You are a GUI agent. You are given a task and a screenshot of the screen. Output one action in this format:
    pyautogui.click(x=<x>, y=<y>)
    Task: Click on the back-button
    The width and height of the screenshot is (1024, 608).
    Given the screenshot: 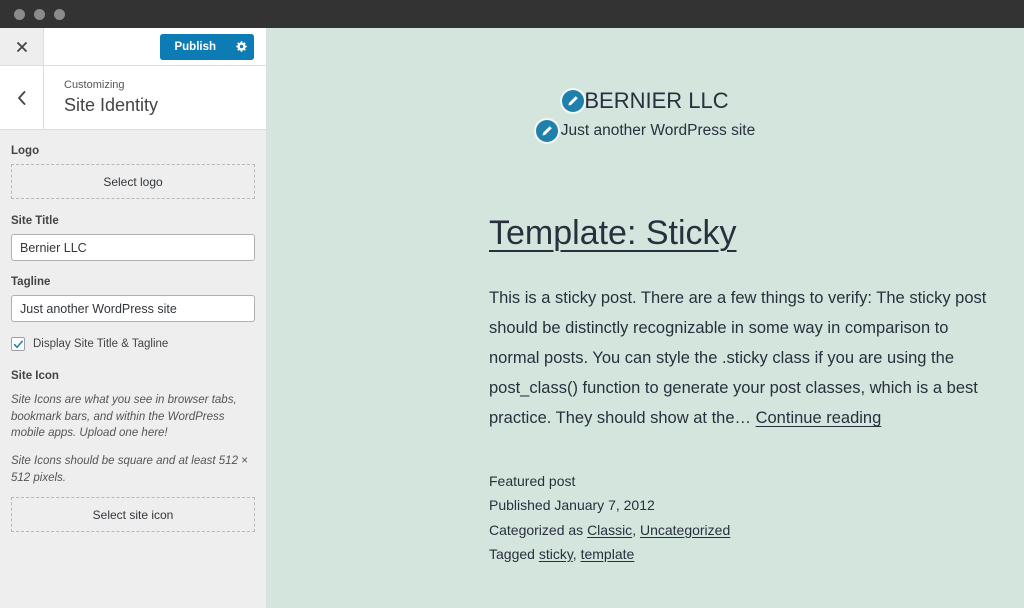 What is the action you would take?
    pyautogui.click(x=22, y=97)
    